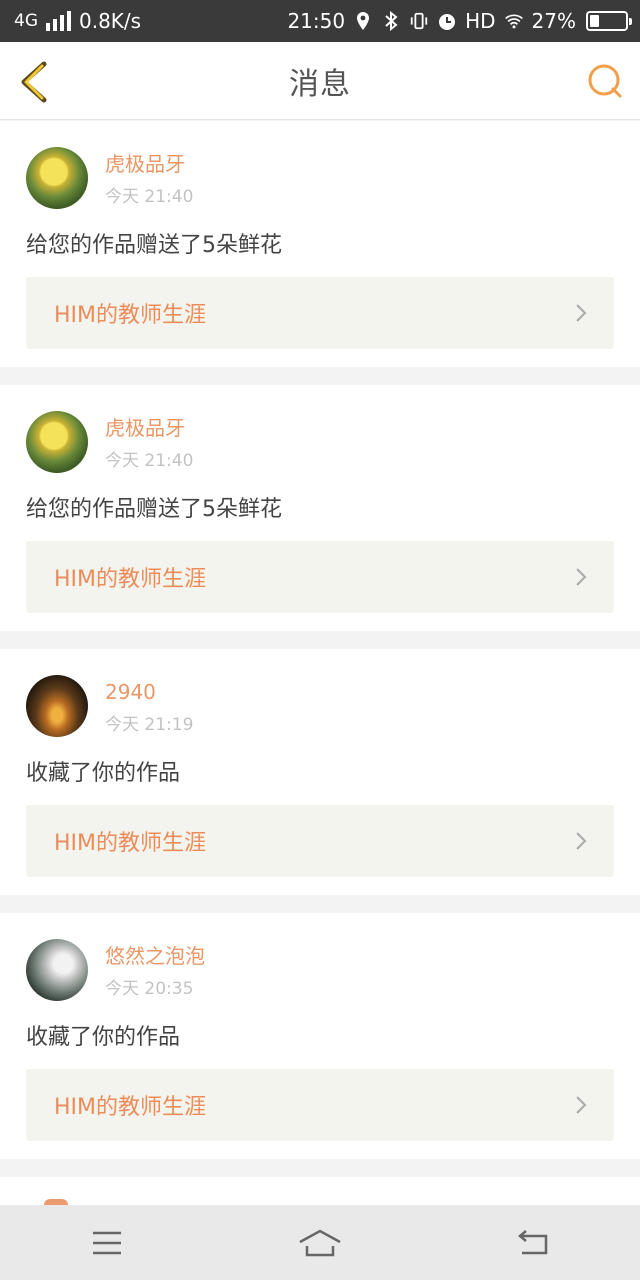 The image size is (640, 1280). I want to click on clock: 21:50, so click(316, 21).